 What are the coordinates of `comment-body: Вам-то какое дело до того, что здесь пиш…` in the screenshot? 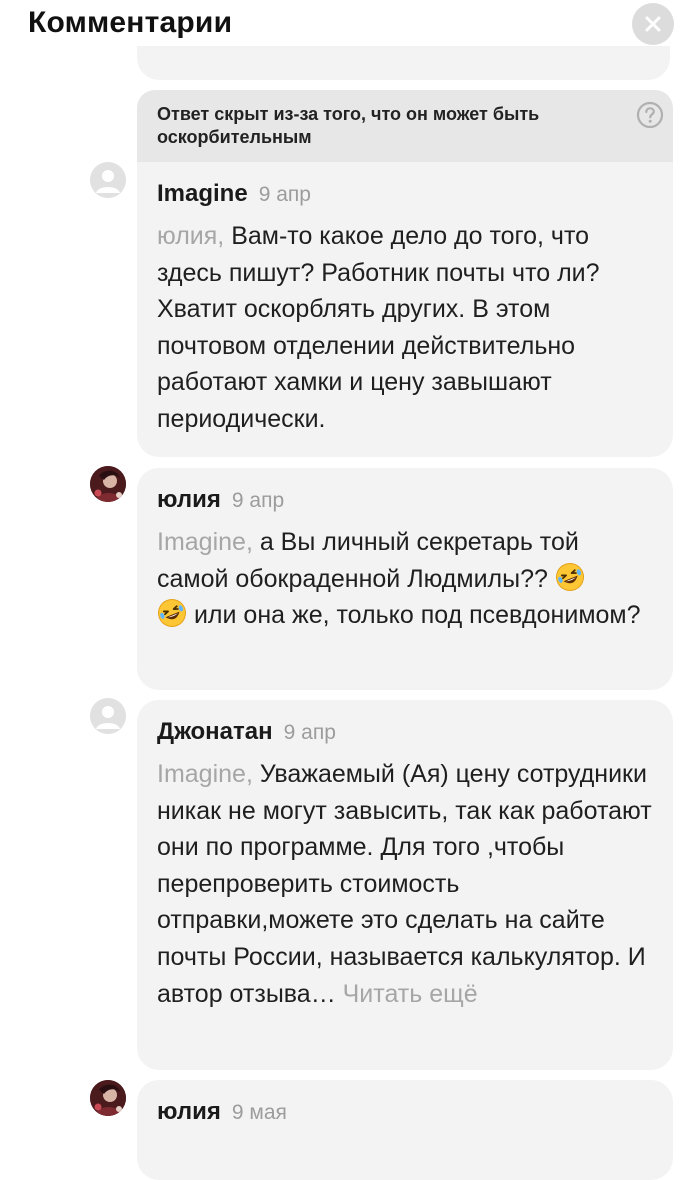 It's located at (378, 327).